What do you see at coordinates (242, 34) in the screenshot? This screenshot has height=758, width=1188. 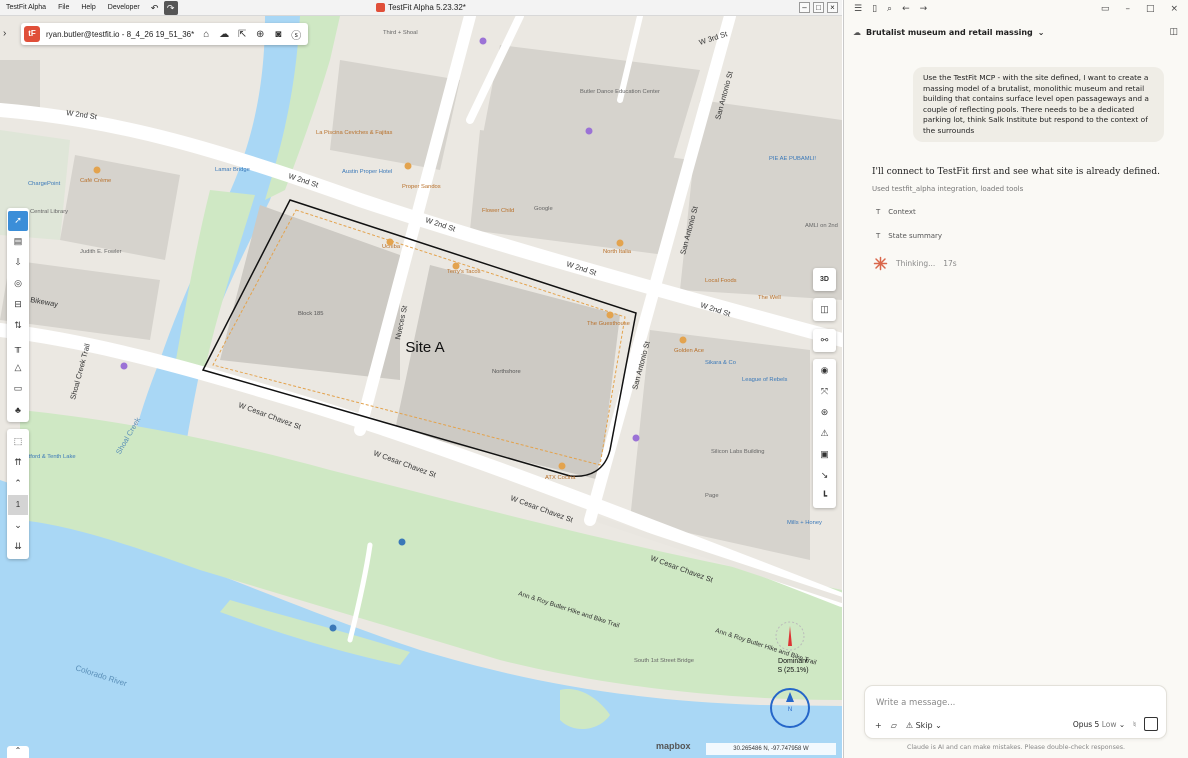 I see `share-icon: ⇱` at bounding box center [242, 34].